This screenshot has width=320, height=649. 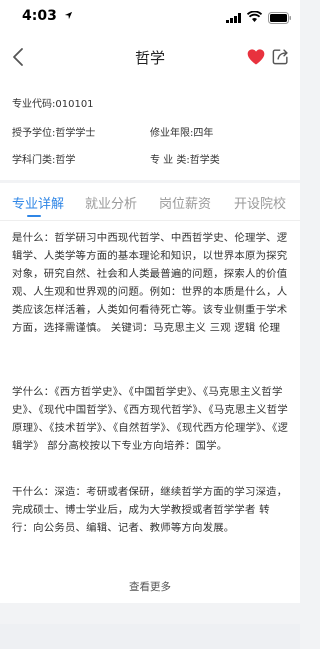 I want to click on battery-icon, so click(x=279, y=18).